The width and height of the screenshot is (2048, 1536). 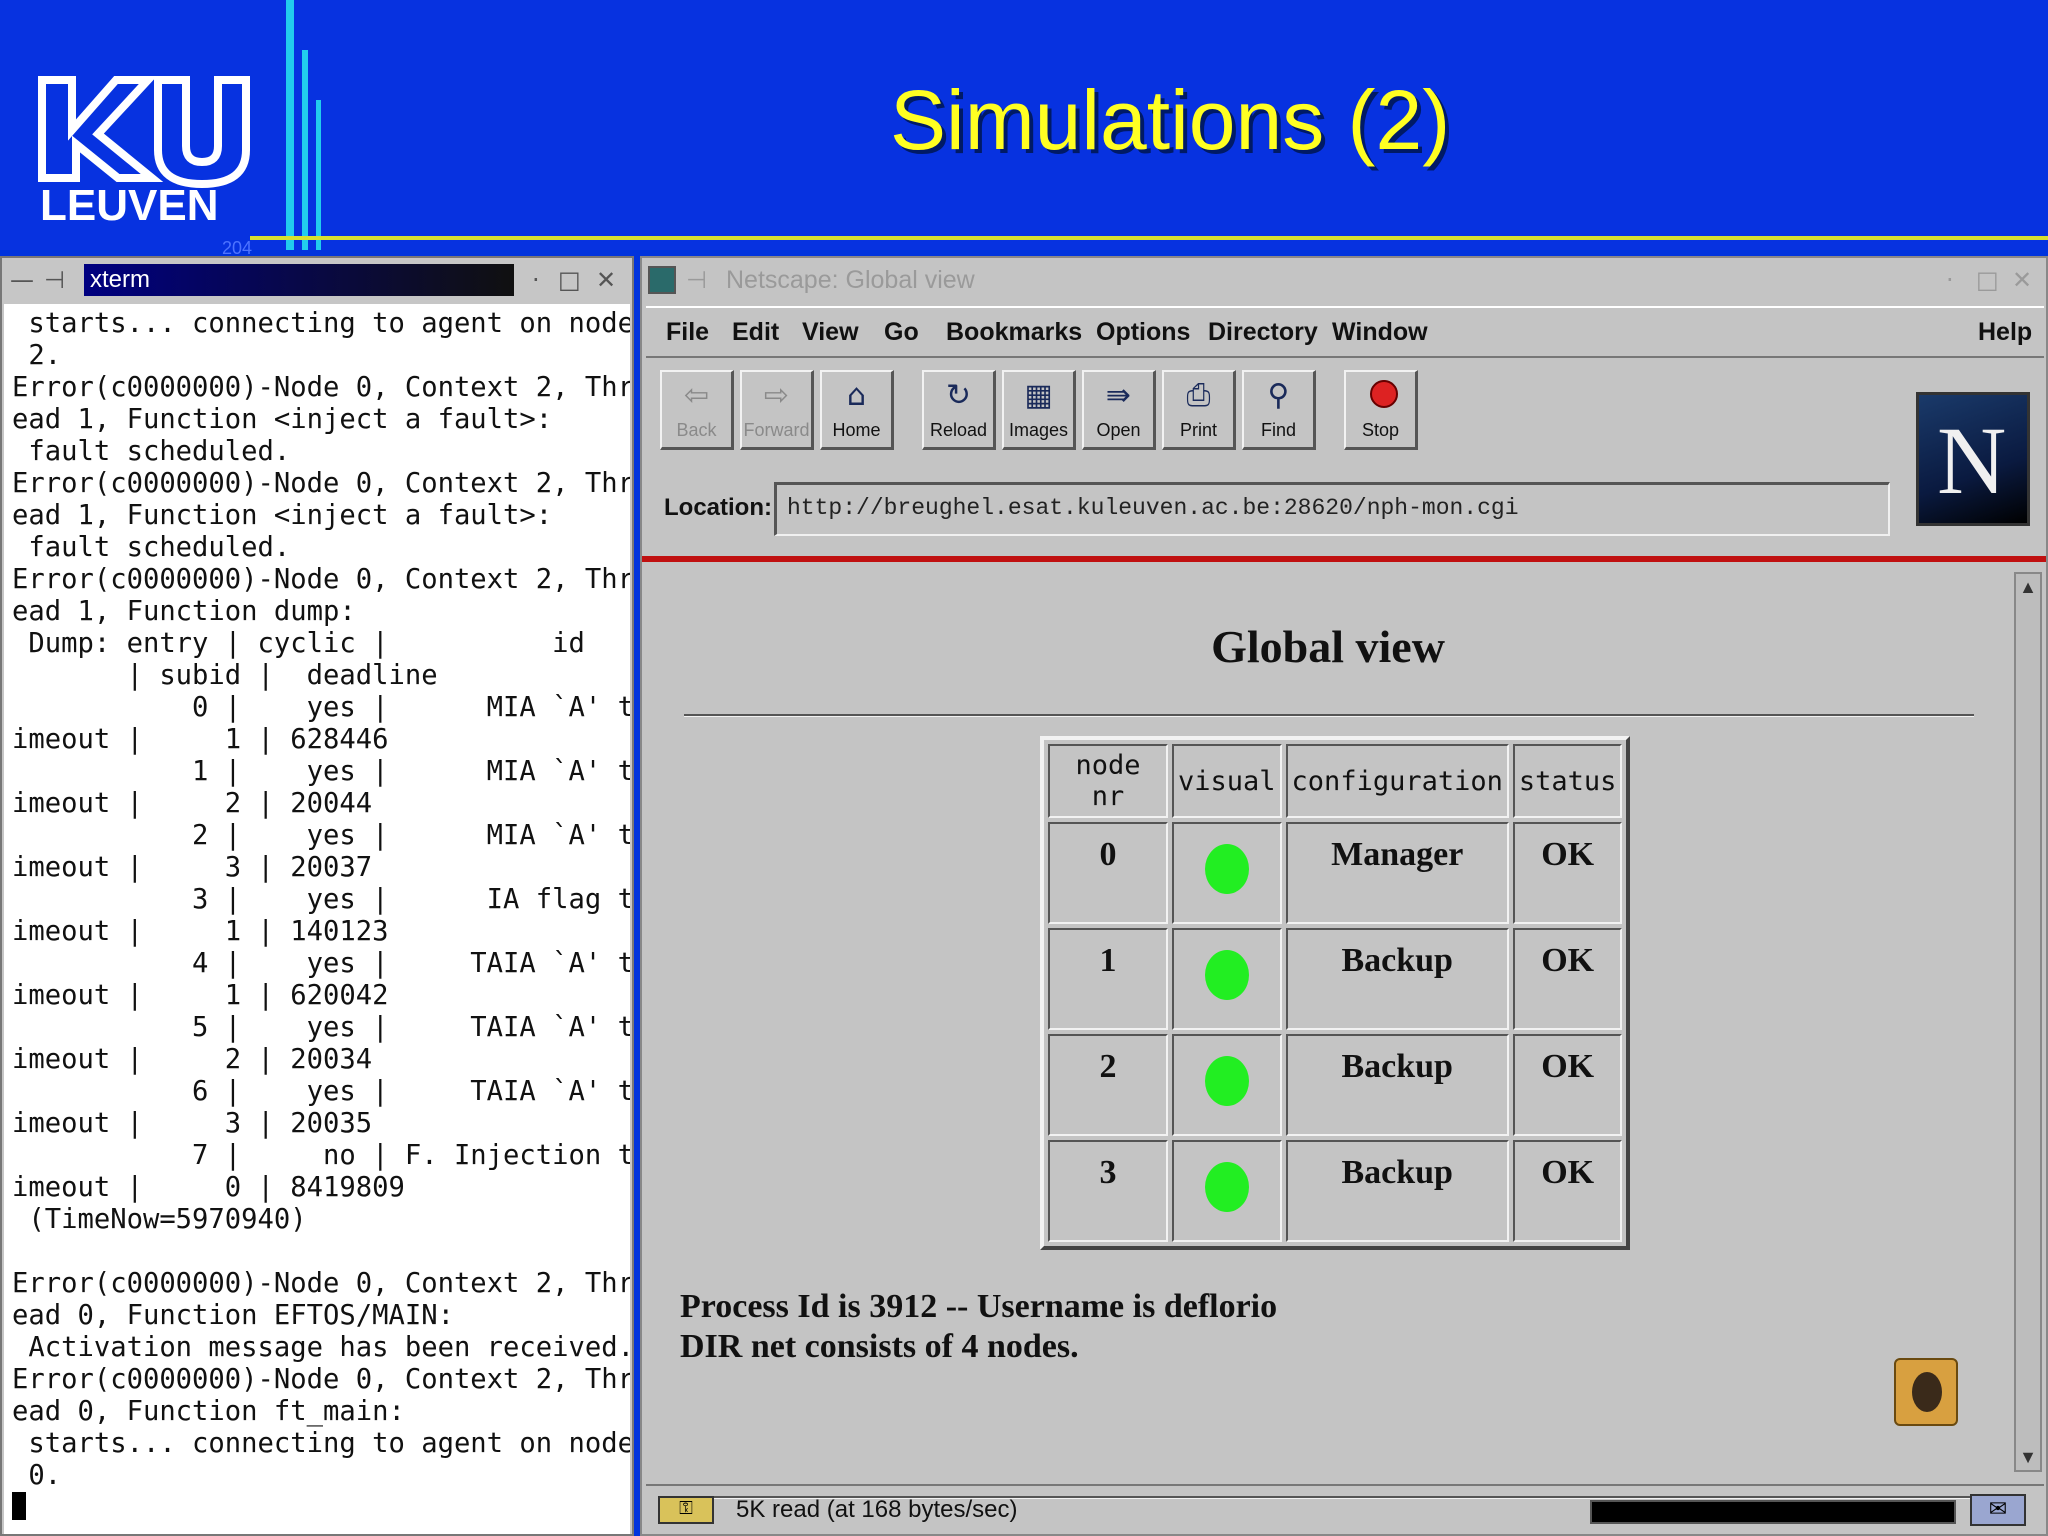 What do you see at coordinates (1397, 781) in the screenshot?
I see `table-header: configuration` at bounding box center [1397, 781].